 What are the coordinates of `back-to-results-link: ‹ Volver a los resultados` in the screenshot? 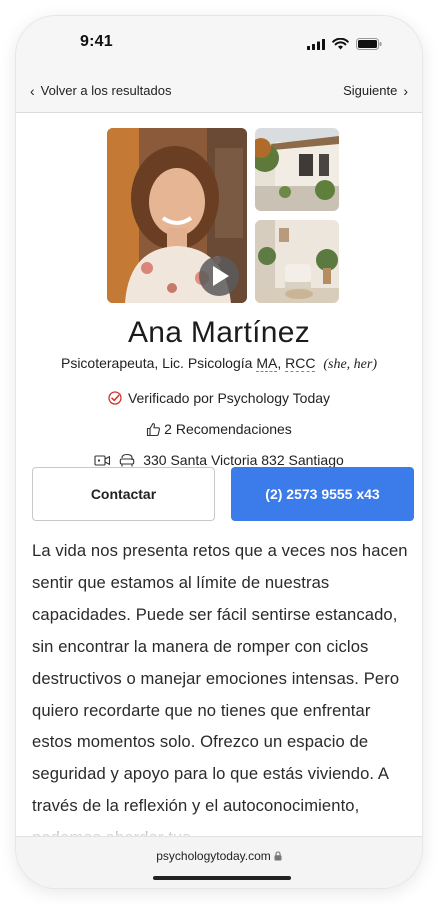 It's located at (100, 90).